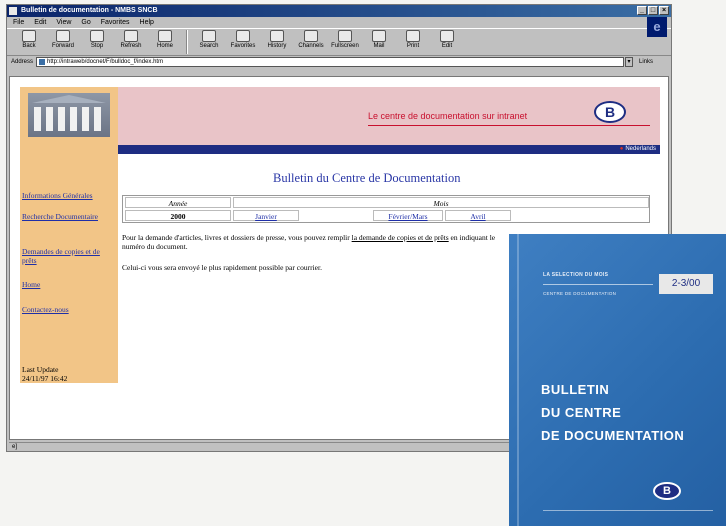  I want to click on brochure-title-line-2: DU CENTRE, so click(581, 412).